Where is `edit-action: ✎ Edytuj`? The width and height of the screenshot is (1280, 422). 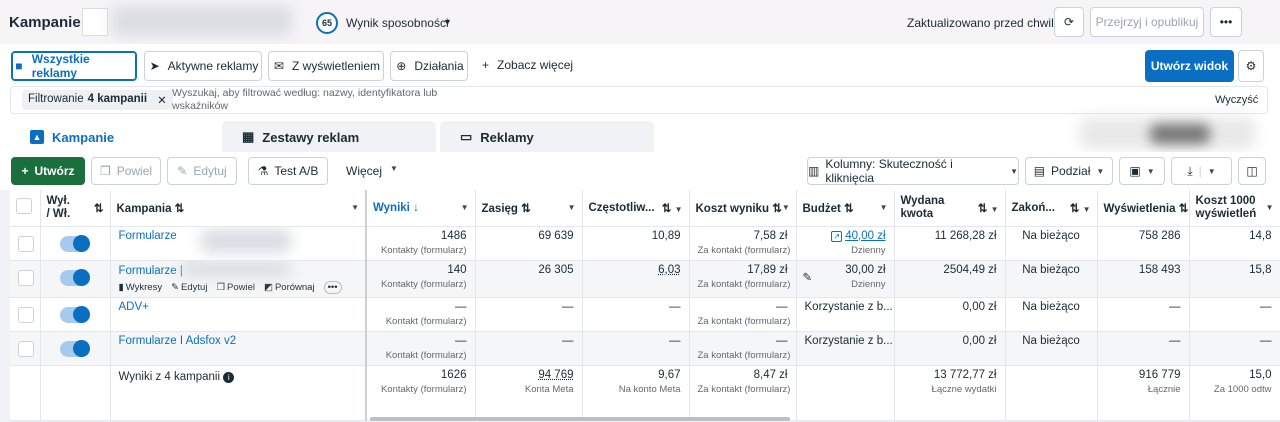 edit-action: ✎ Edytuj is located at coordinates (189, 287).